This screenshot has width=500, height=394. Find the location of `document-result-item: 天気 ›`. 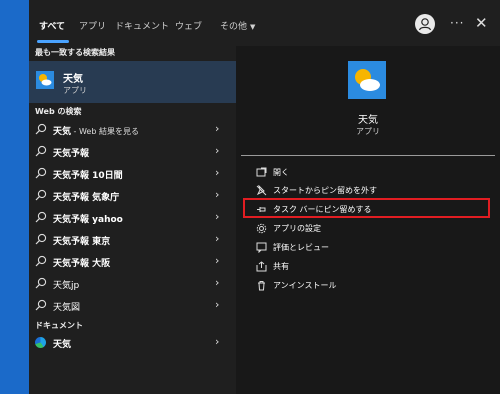

document-result-item: 天気 › is located at coordinates (132, 343).